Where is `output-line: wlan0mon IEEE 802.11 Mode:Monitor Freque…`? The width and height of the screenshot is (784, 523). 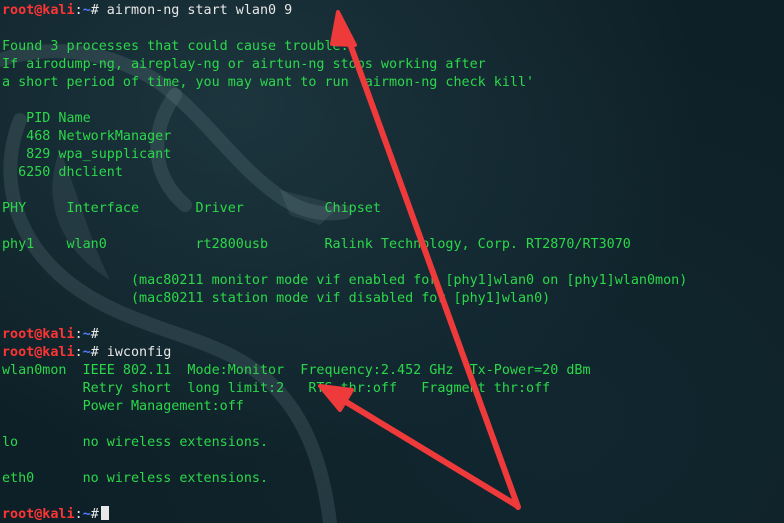
output-line: wlan0mon IEEE 802.11 Mode:Monitor Freque… is located at coordinates (308, 370).